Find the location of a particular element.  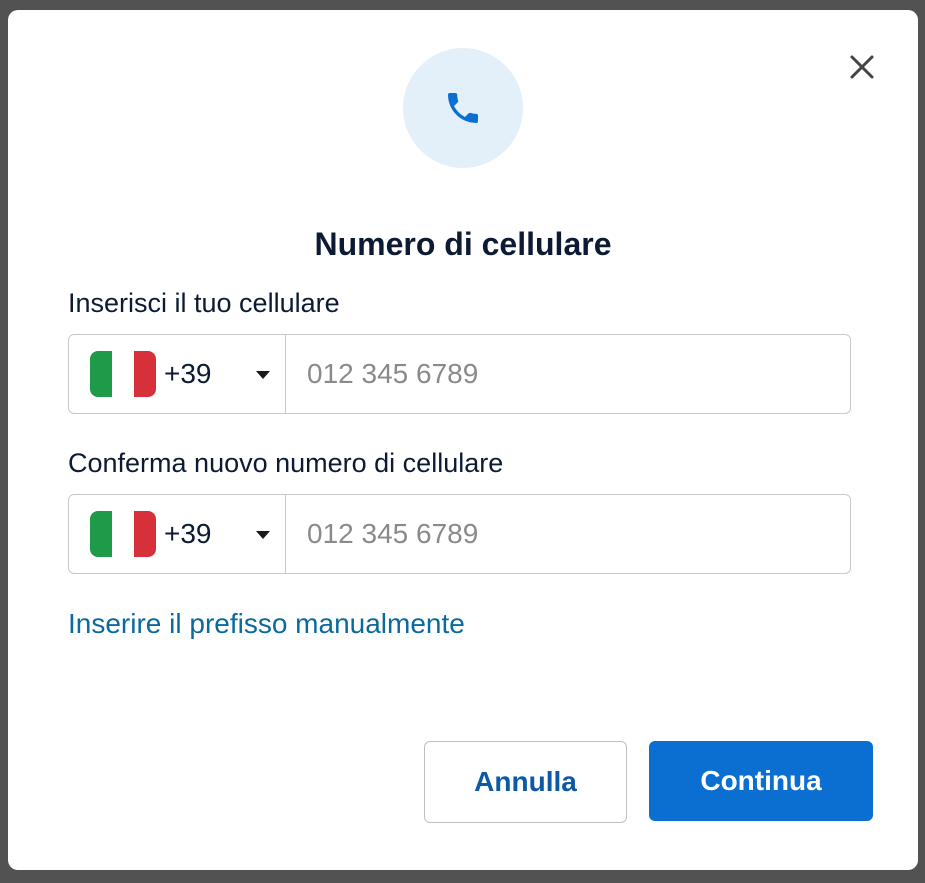

close-icon is located at coordinates (862, 67).